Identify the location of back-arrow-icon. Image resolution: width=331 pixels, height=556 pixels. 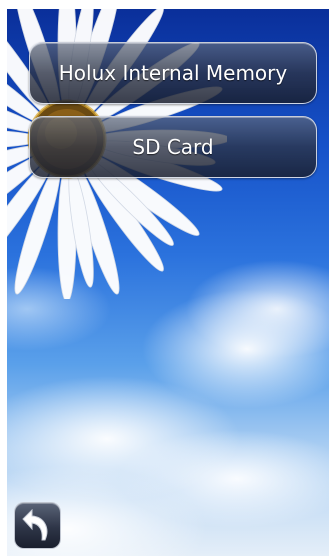
(34, 524).